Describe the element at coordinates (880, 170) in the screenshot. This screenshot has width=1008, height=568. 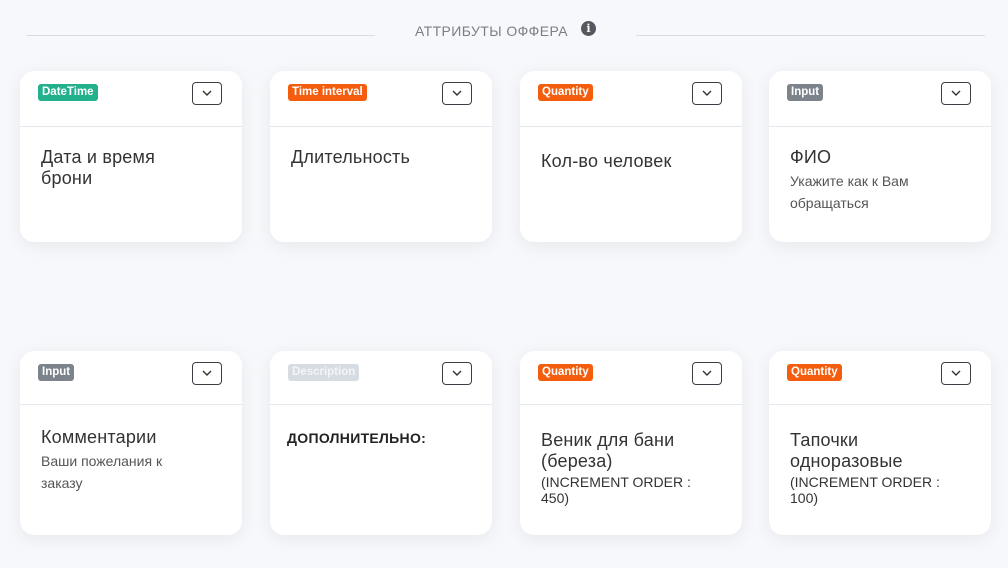
I see `card-body: ФИО Укажите как к Вам обращаться` at that location.